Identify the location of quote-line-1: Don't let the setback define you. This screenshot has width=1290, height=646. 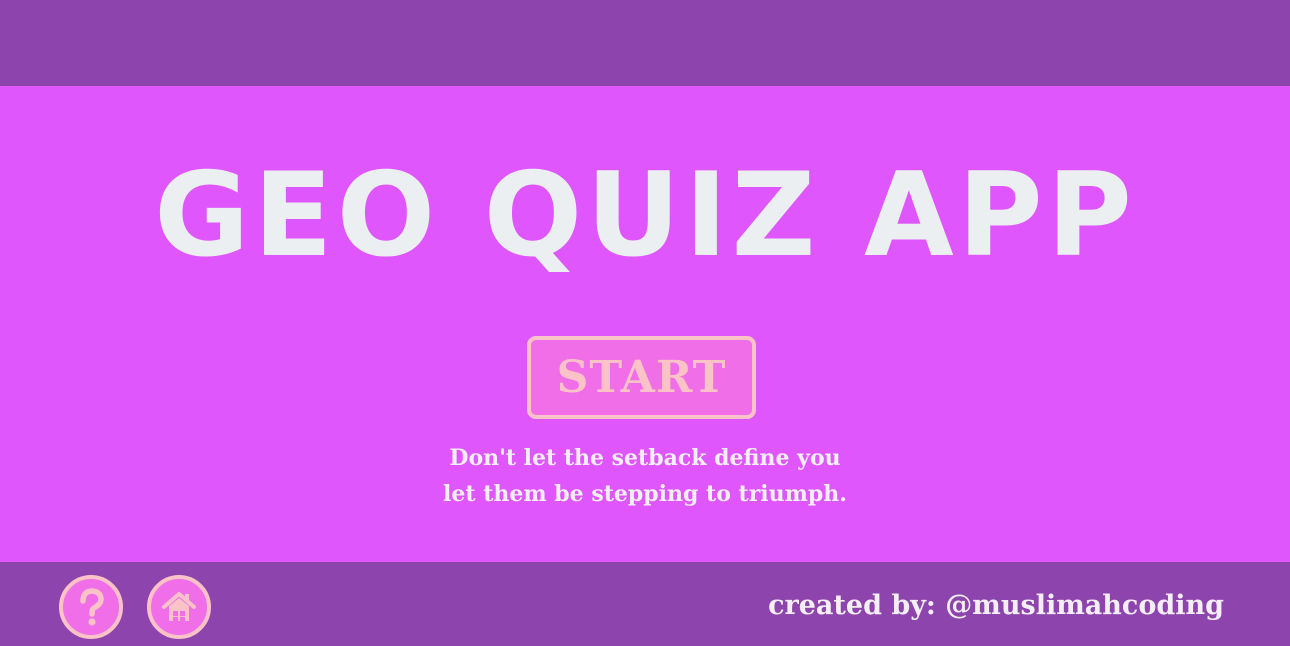
(645, 458).